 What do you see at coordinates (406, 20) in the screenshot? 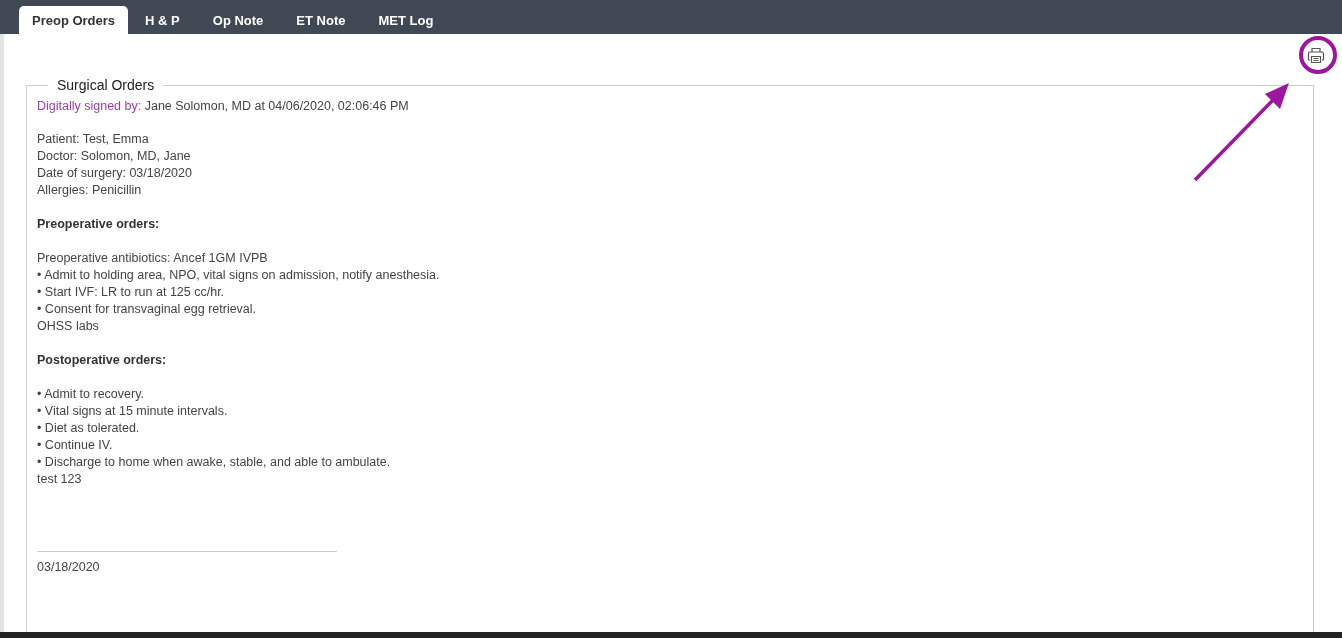
I see `tab: MET Log` at bounding box center [406, 20].